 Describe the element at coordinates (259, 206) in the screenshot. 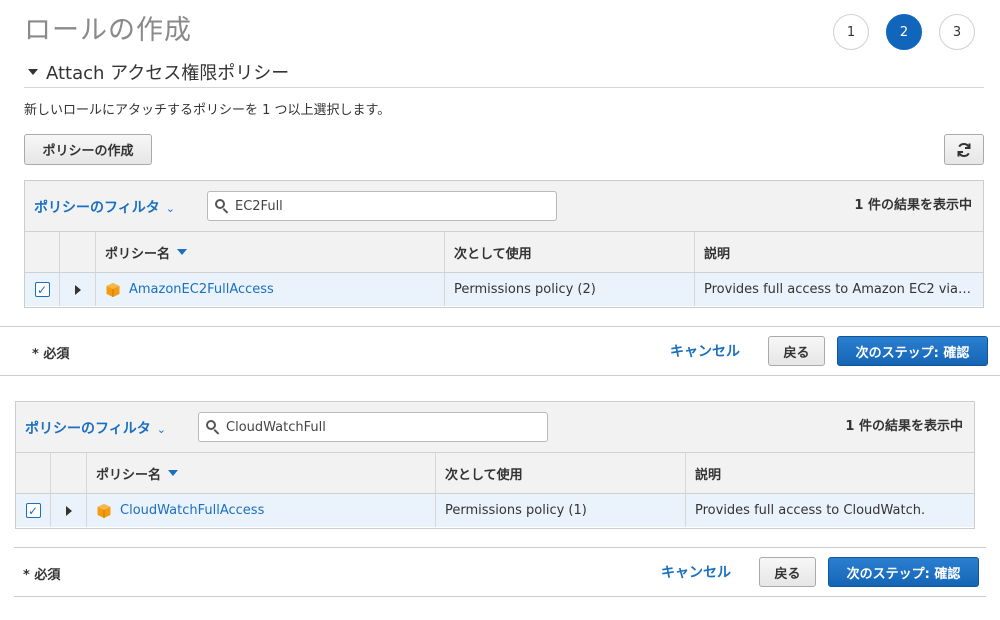

I see `search-value: EC2Full` at that location.